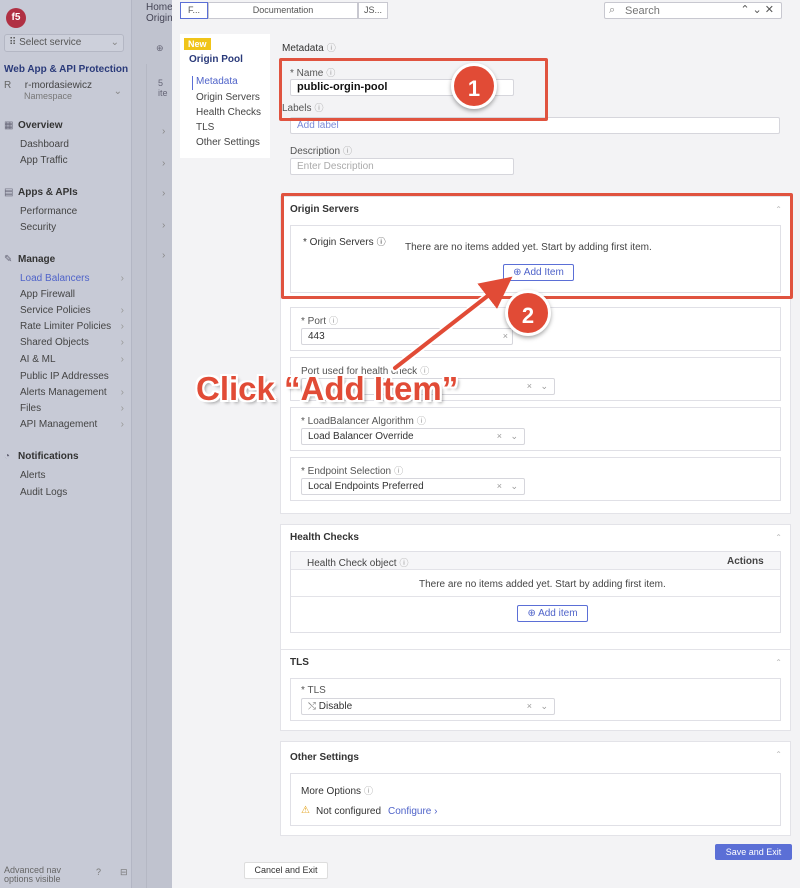 Image resolution: width=800 pixels, height=888 pixels. What do you see at coordinates (74, 376) in the screenshot?
I see `nav-item-public-ip: Public IP Addresses` at bounding box center [74, 376].